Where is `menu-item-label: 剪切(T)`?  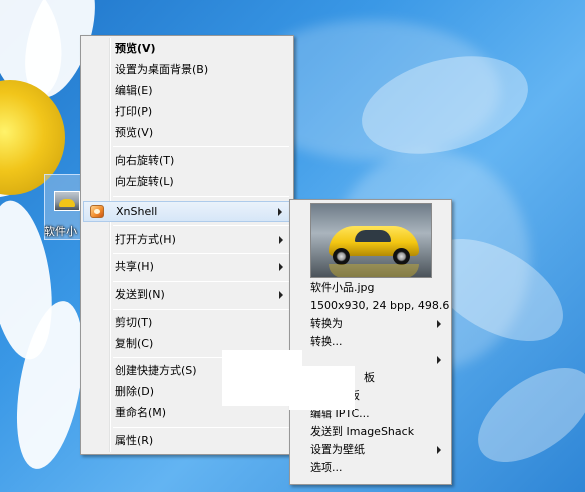 menu-item-label: 剪切(T) is located at coordinates (134, 322).